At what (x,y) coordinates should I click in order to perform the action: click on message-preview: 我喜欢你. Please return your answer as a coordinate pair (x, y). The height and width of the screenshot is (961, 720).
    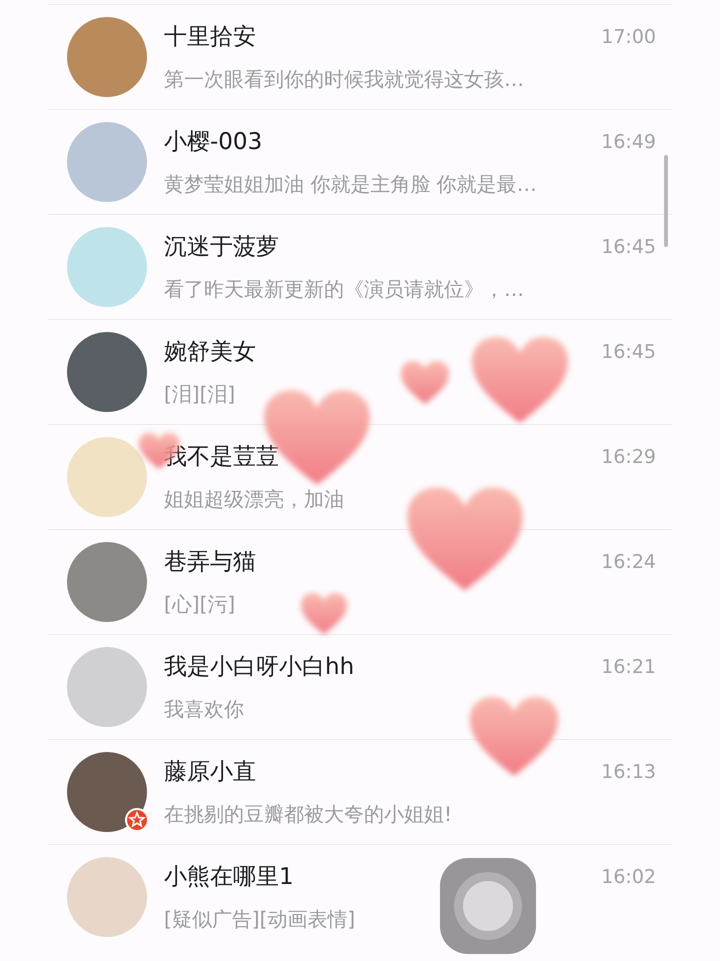
    Looking at the image, I should click on (204, 710).